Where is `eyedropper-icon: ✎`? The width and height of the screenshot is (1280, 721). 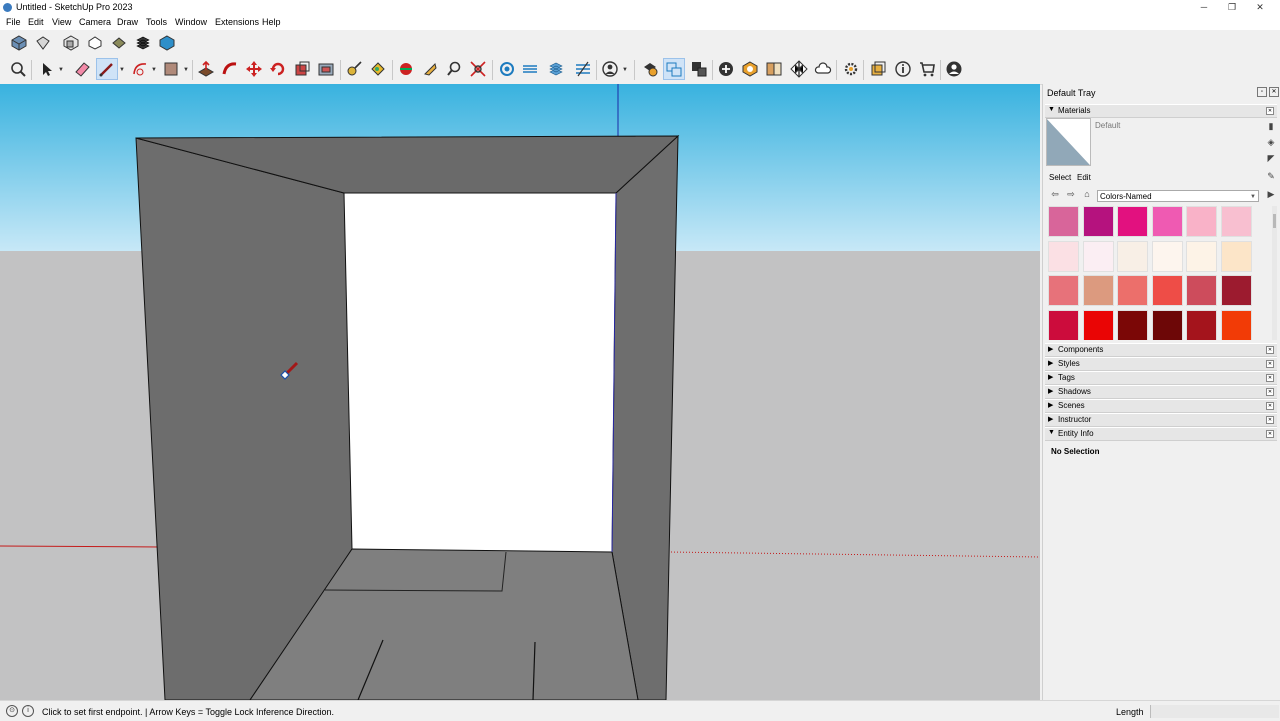
eyedropper-icon: ✎ is located at coordinates (1271, 176).